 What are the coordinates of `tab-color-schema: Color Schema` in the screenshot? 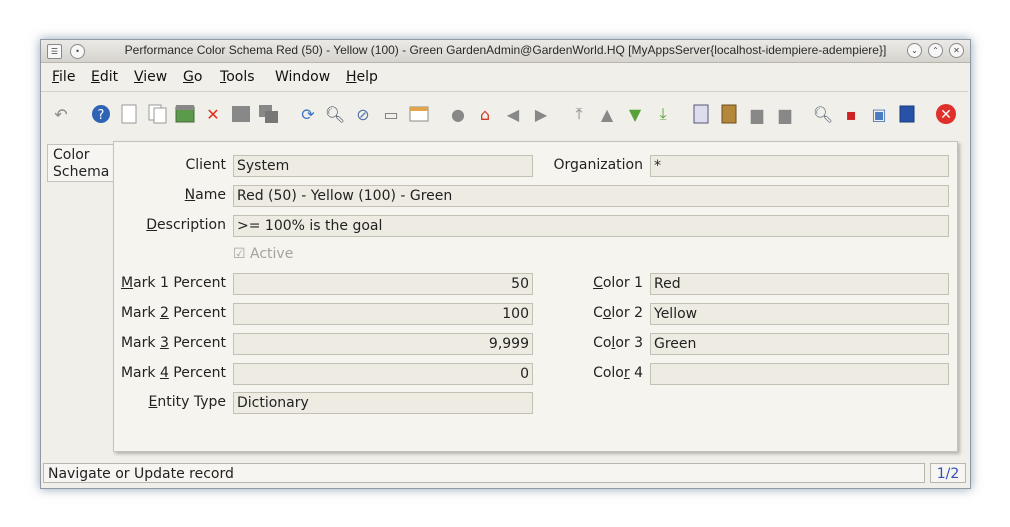 It's located at (80, 163).